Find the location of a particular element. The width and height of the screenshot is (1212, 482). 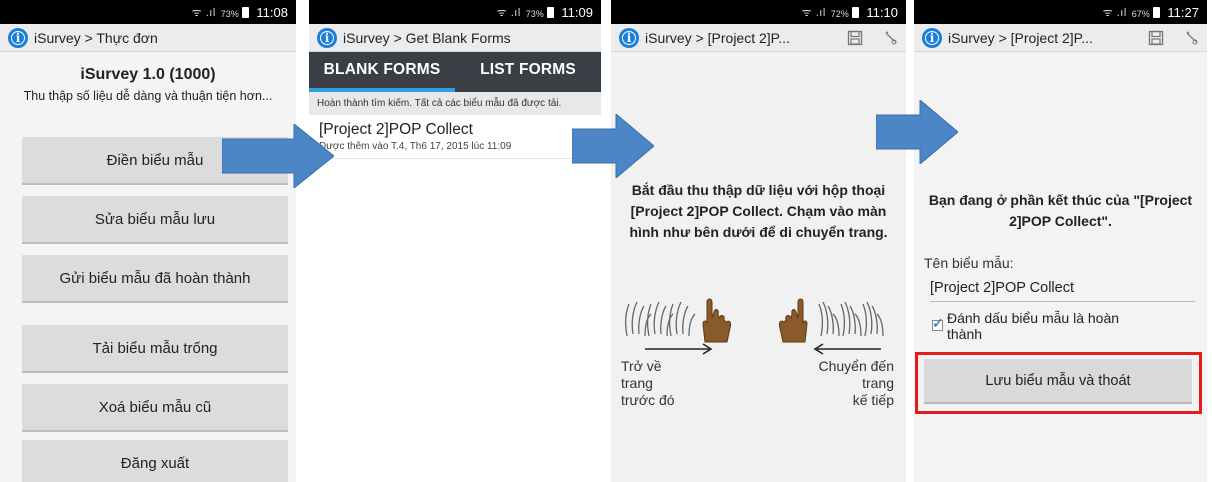

form-name-label: Tên biểu mẫu: is located at coordinates (969, 263).